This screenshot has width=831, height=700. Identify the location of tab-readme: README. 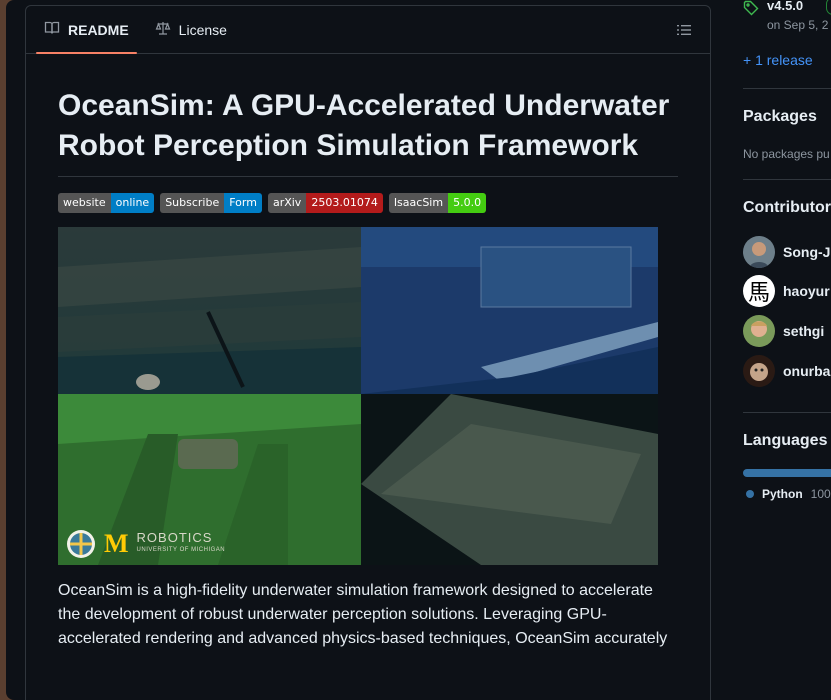
(86, 30).